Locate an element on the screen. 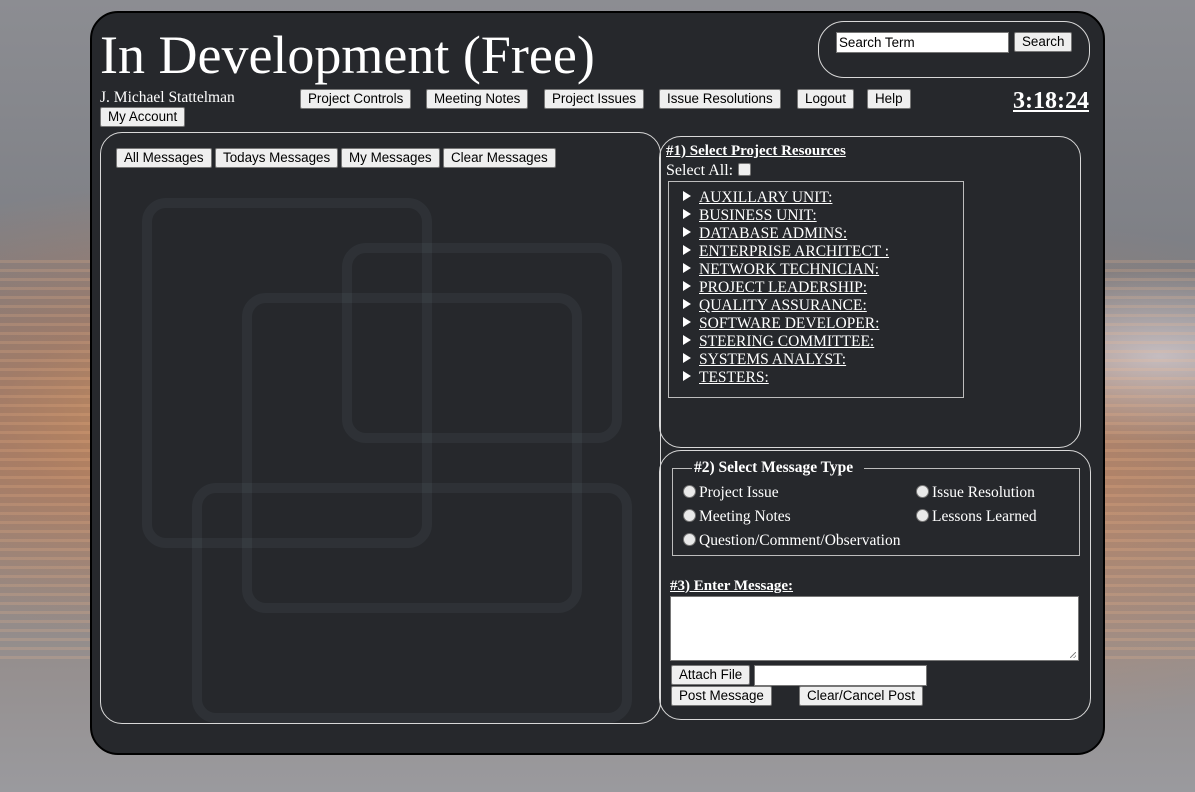 This screenshot has width=1195, height=792. tree-item-label: STEERING COMMITTEE: is located at coordinates (787, 341).